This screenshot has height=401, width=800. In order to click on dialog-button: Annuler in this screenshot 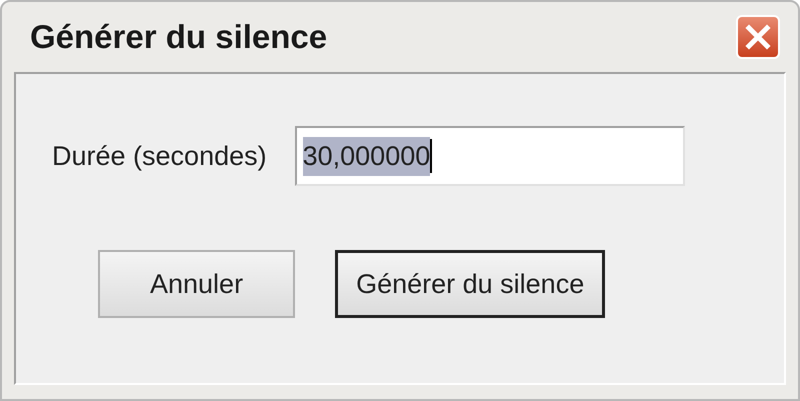, I will do `click(197, 284)`.